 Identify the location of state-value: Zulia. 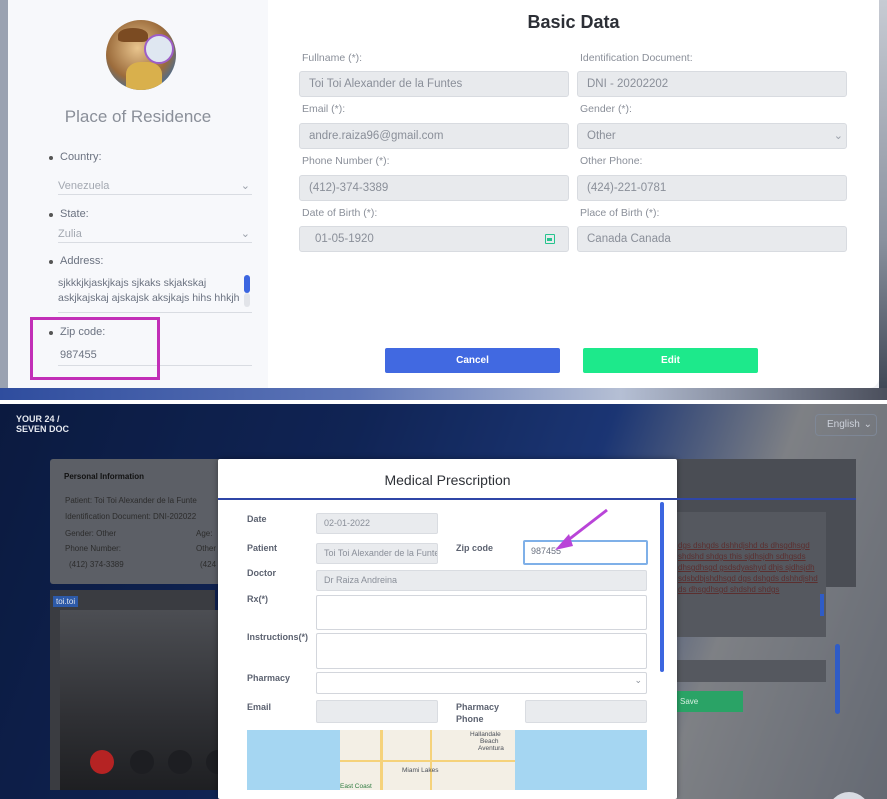
(70, 234).